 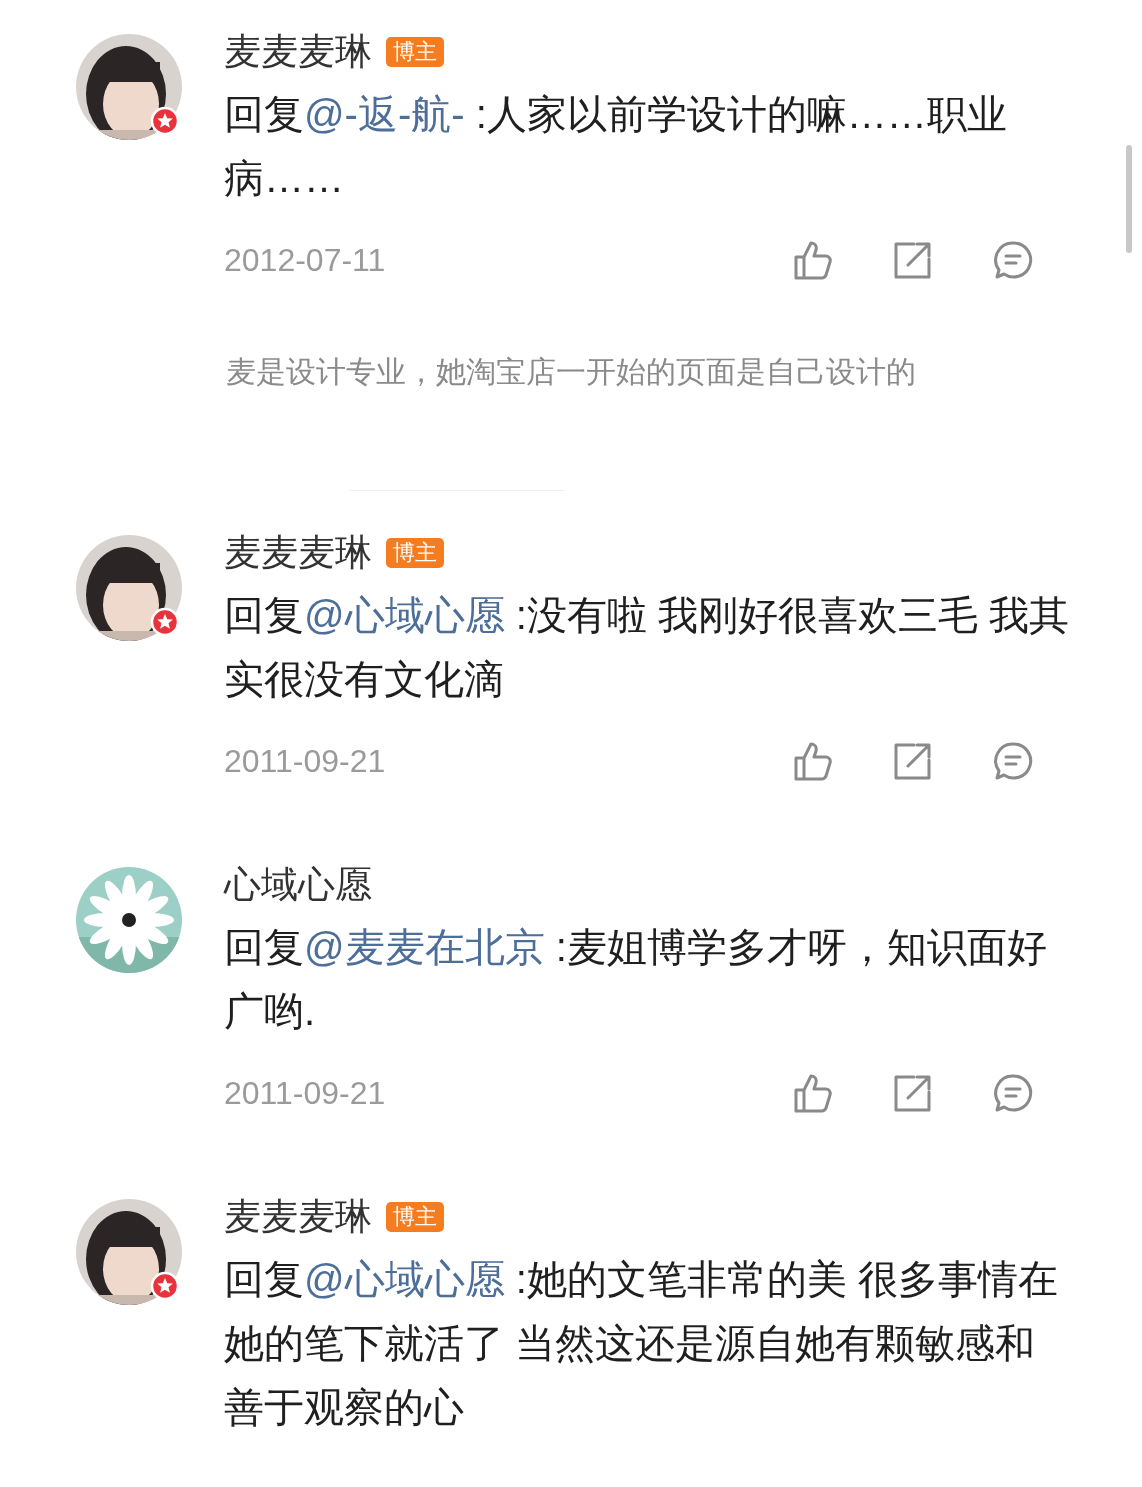 I want to click on mention-link: @麦麦在北京, so click(x=424, y=947).